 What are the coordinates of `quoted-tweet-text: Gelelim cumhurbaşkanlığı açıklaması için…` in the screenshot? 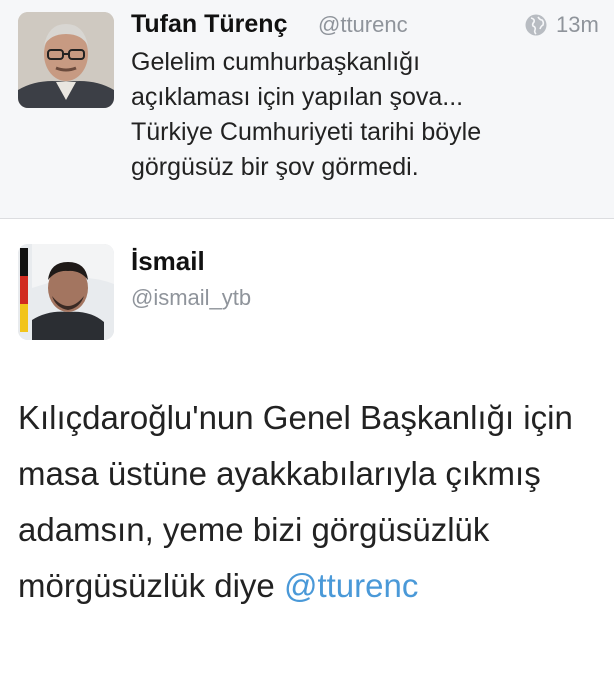 It's located at (306, 114).